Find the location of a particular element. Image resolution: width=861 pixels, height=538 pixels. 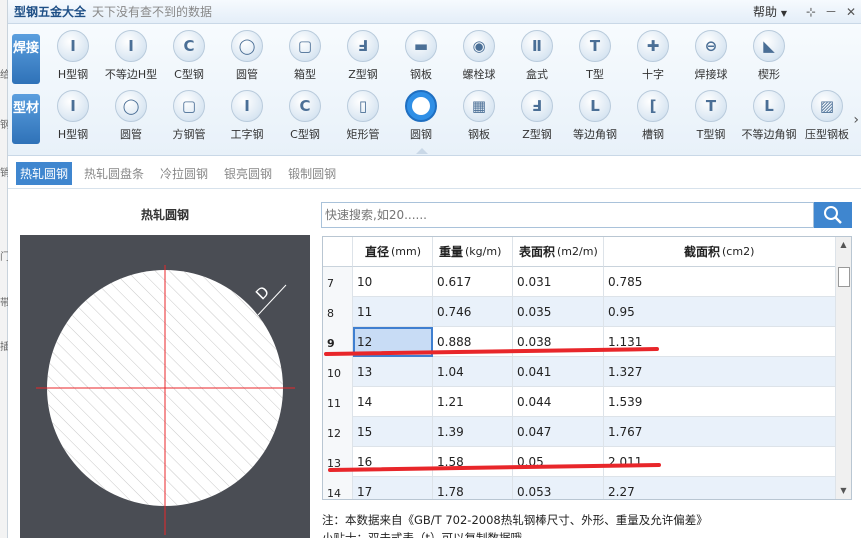

chevron-right-icon: › is located at coordinates (856, 120).